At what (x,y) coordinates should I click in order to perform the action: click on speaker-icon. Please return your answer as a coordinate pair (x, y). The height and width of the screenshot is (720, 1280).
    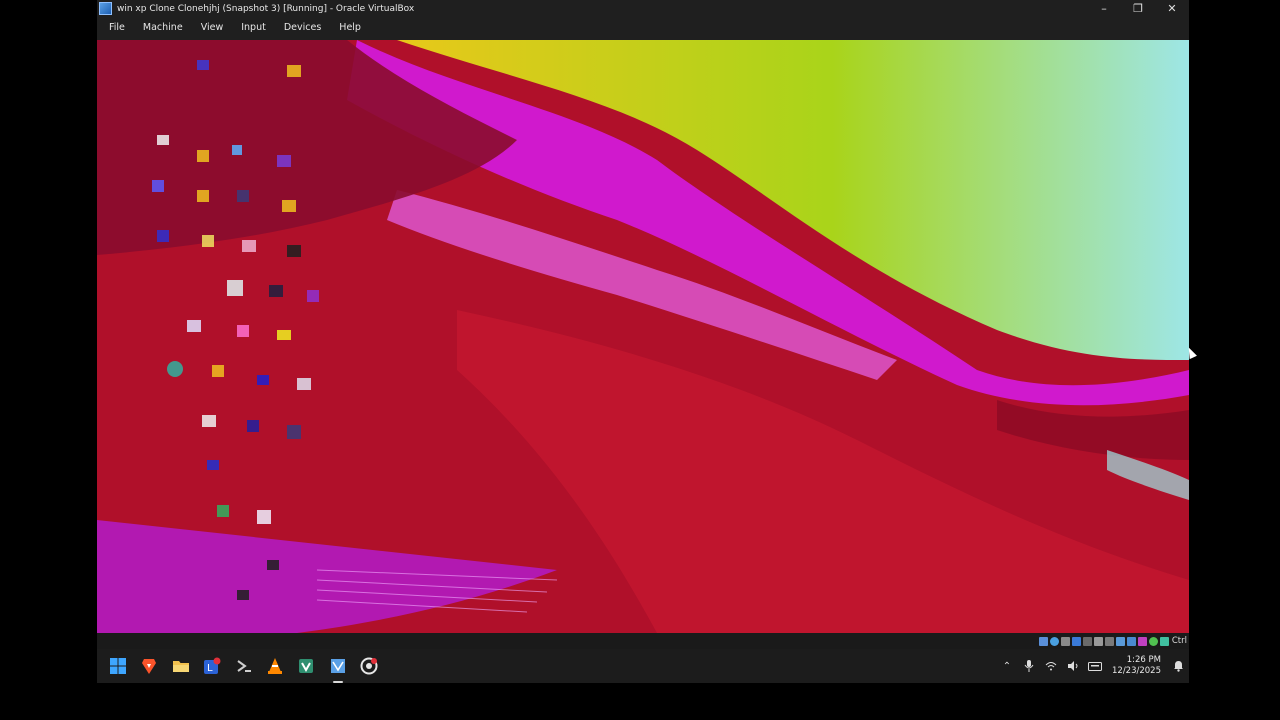
    Looking at the image, I should click on (1073, 666).